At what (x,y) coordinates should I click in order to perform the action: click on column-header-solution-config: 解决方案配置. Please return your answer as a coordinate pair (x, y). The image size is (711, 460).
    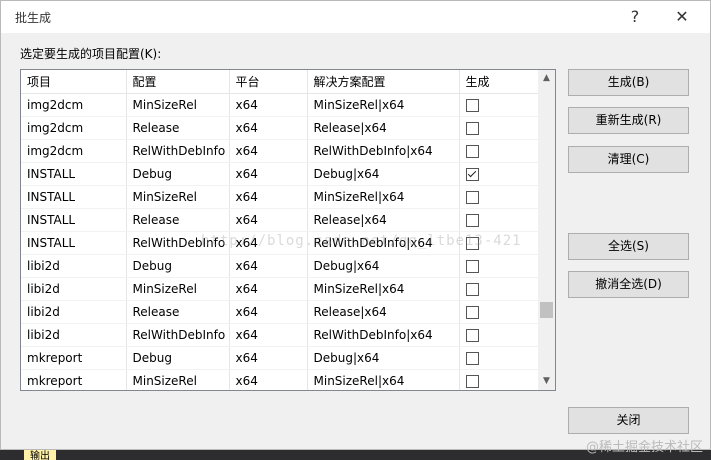
    Looking at the image, I should click on (383, 82).